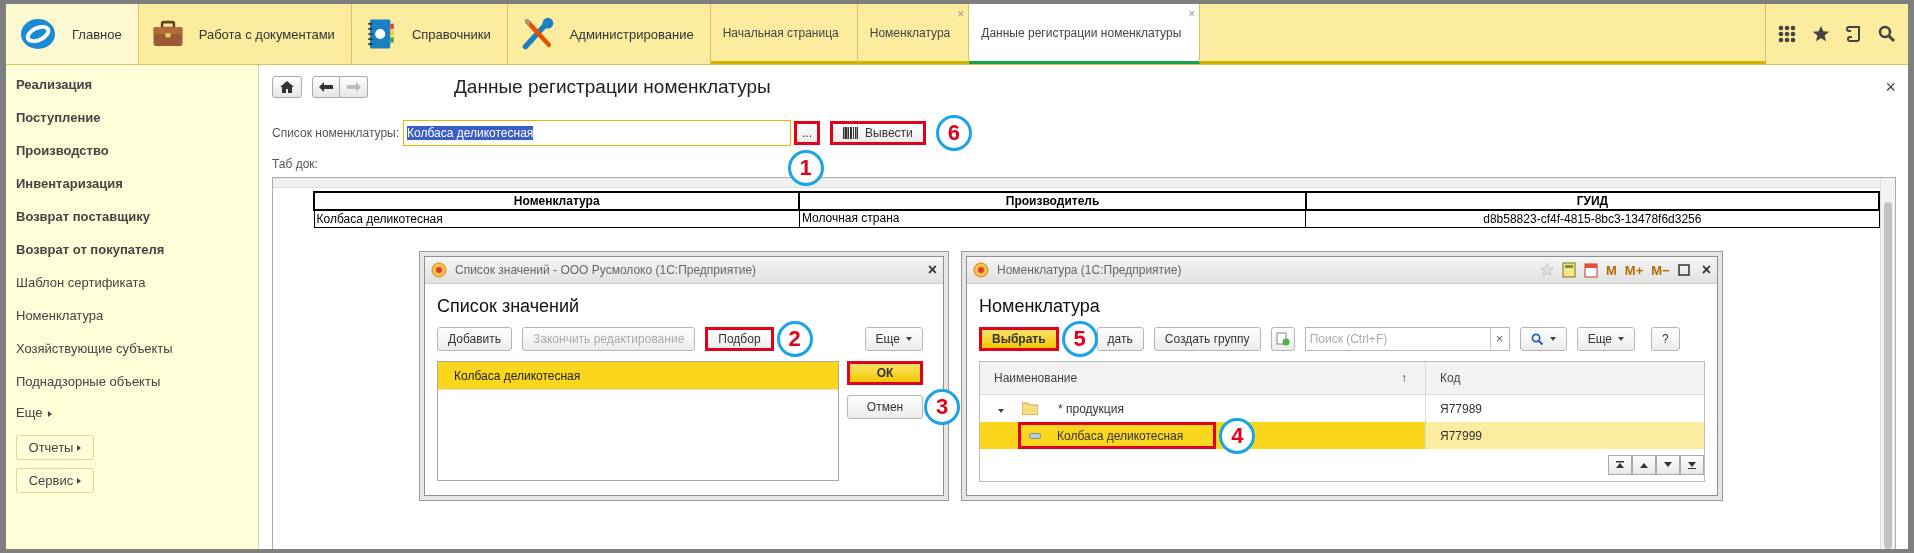 The width and height of the screenshot is (1914, 553). Describe the element at coordinates (1030, 408) in the screenshot. I see `folder-icon` at that location.